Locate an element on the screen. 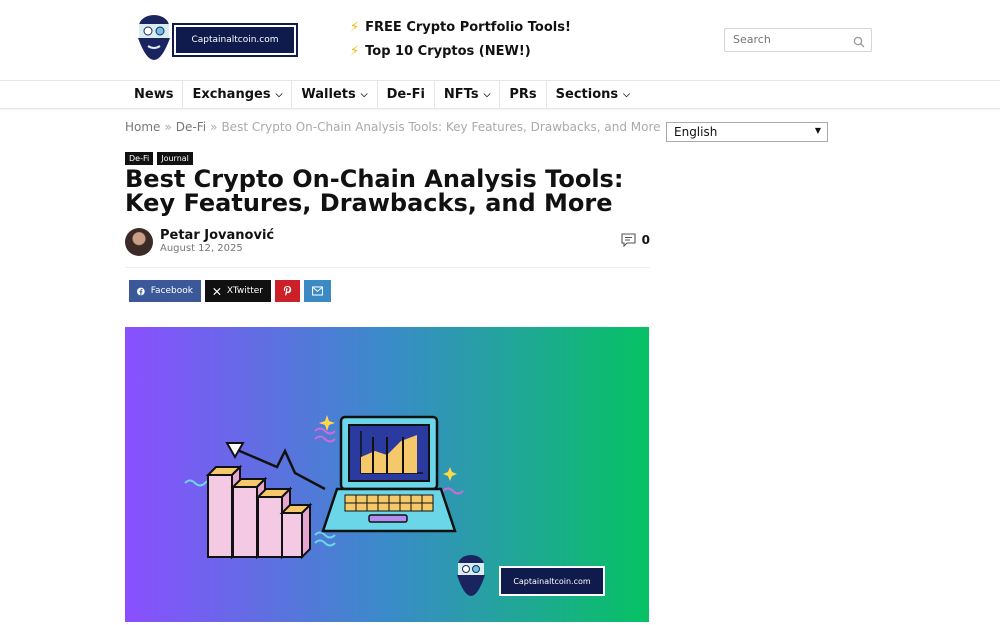  pinterest-icon is located at coordinates (287, 291).